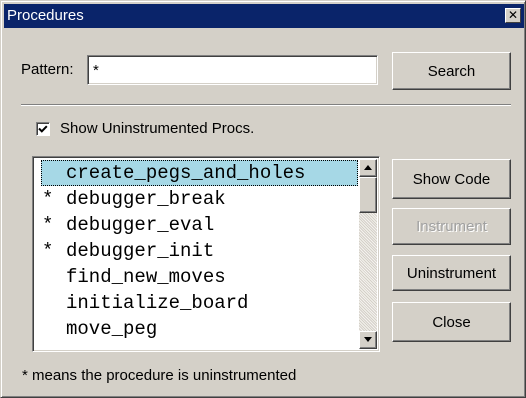 This screenshot has height=398, width=526. I want to click on scroll-thumb, so click(368, 195).